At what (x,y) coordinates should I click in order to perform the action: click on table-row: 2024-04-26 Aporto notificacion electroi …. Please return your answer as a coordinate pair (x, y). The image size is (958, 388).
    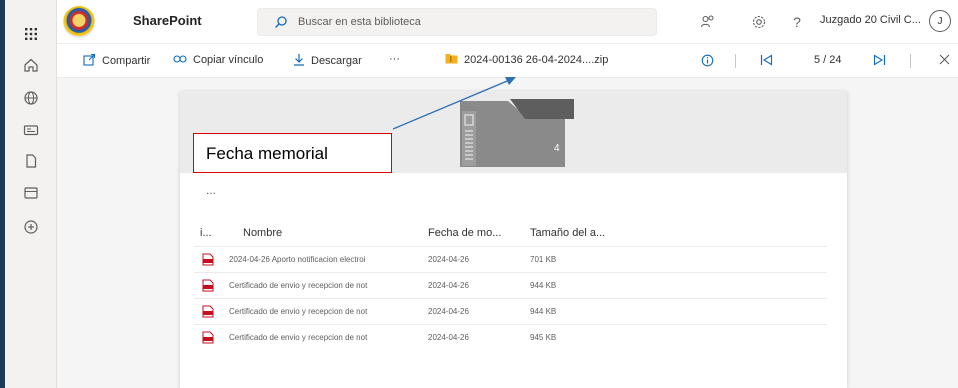
    Looking at the image, I should click on (510, 259).